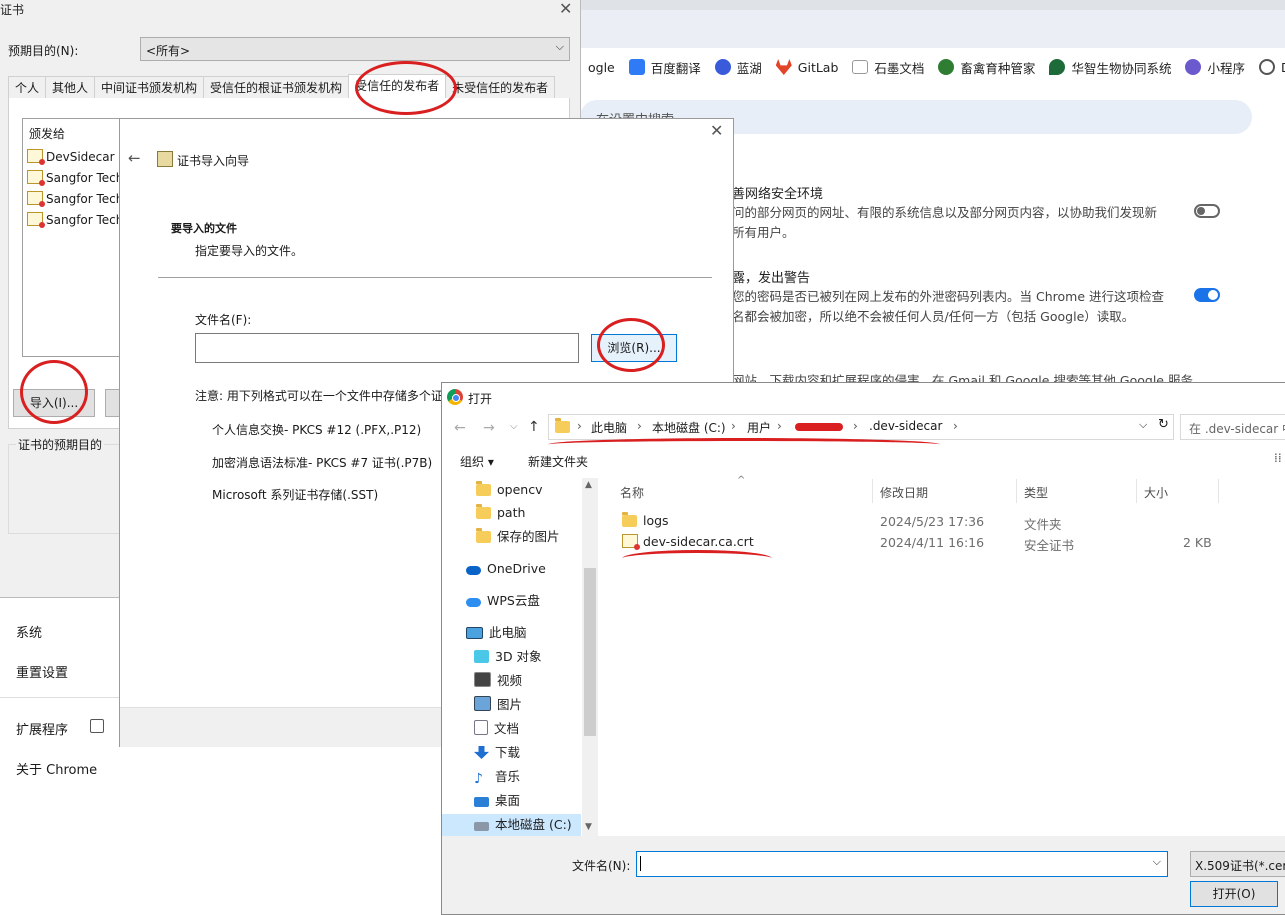 The image size is (1285, 915). I want to click on tab-untrusted-publishers: 未受信任的发布者, so click(500, 87).